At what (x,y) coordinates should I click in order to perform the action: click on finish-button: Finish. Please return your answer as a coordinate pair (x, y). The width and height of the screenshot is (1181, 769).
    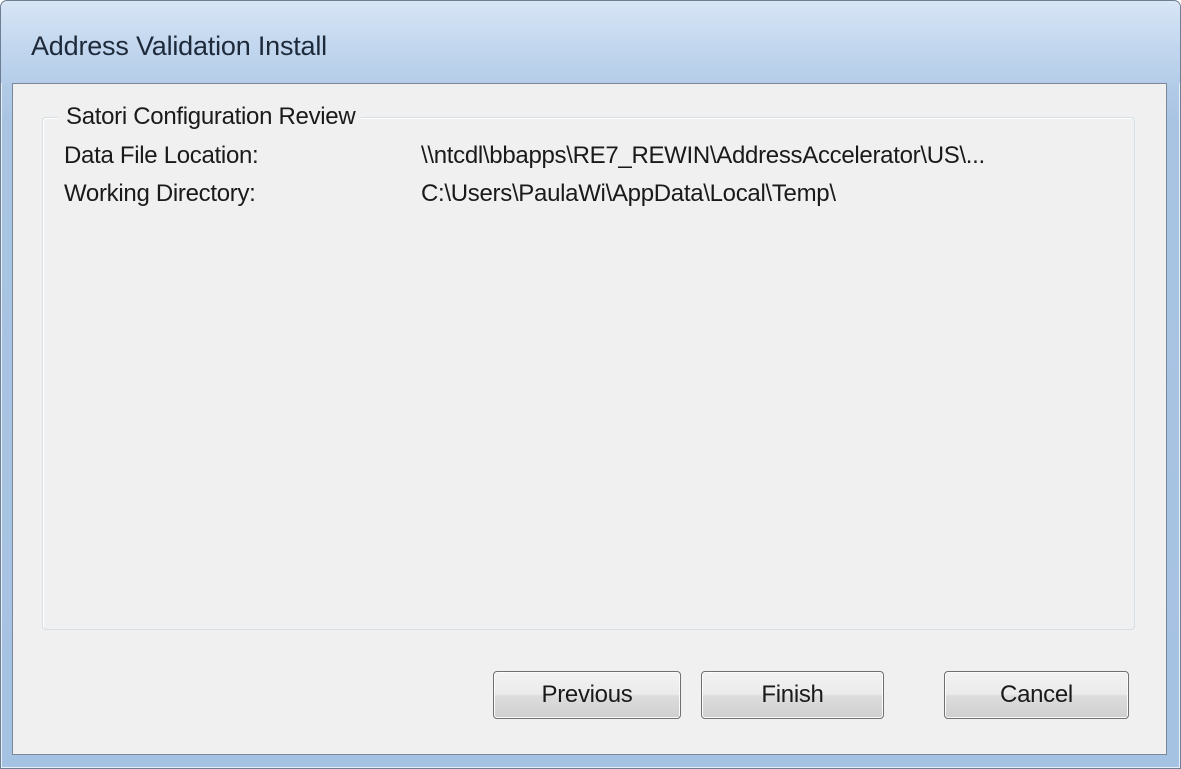
    Looking at the image, I should click on (792, 695).